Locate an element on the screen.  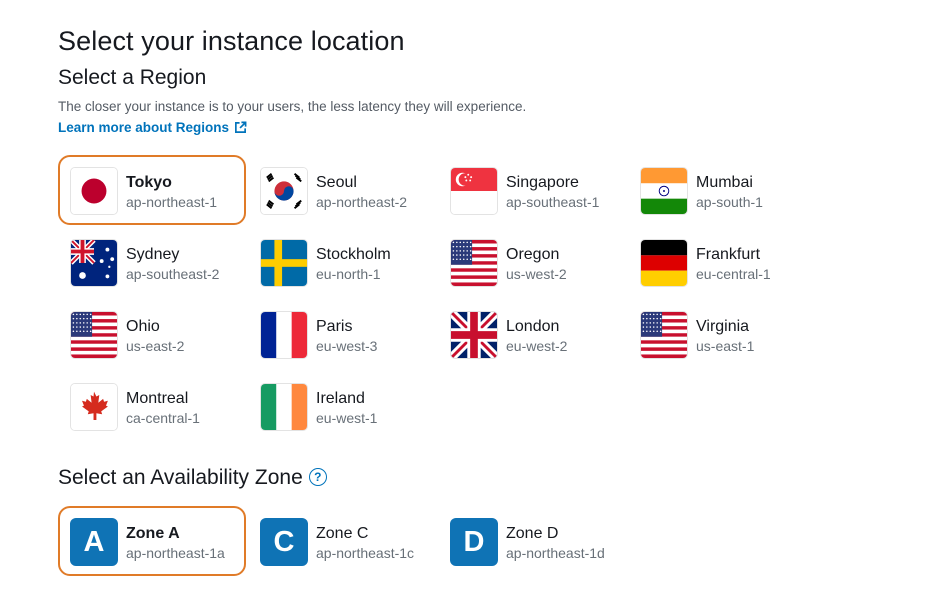
region-option-ireland: Ireland eu-west-1 is located at coordinates (342, 406).